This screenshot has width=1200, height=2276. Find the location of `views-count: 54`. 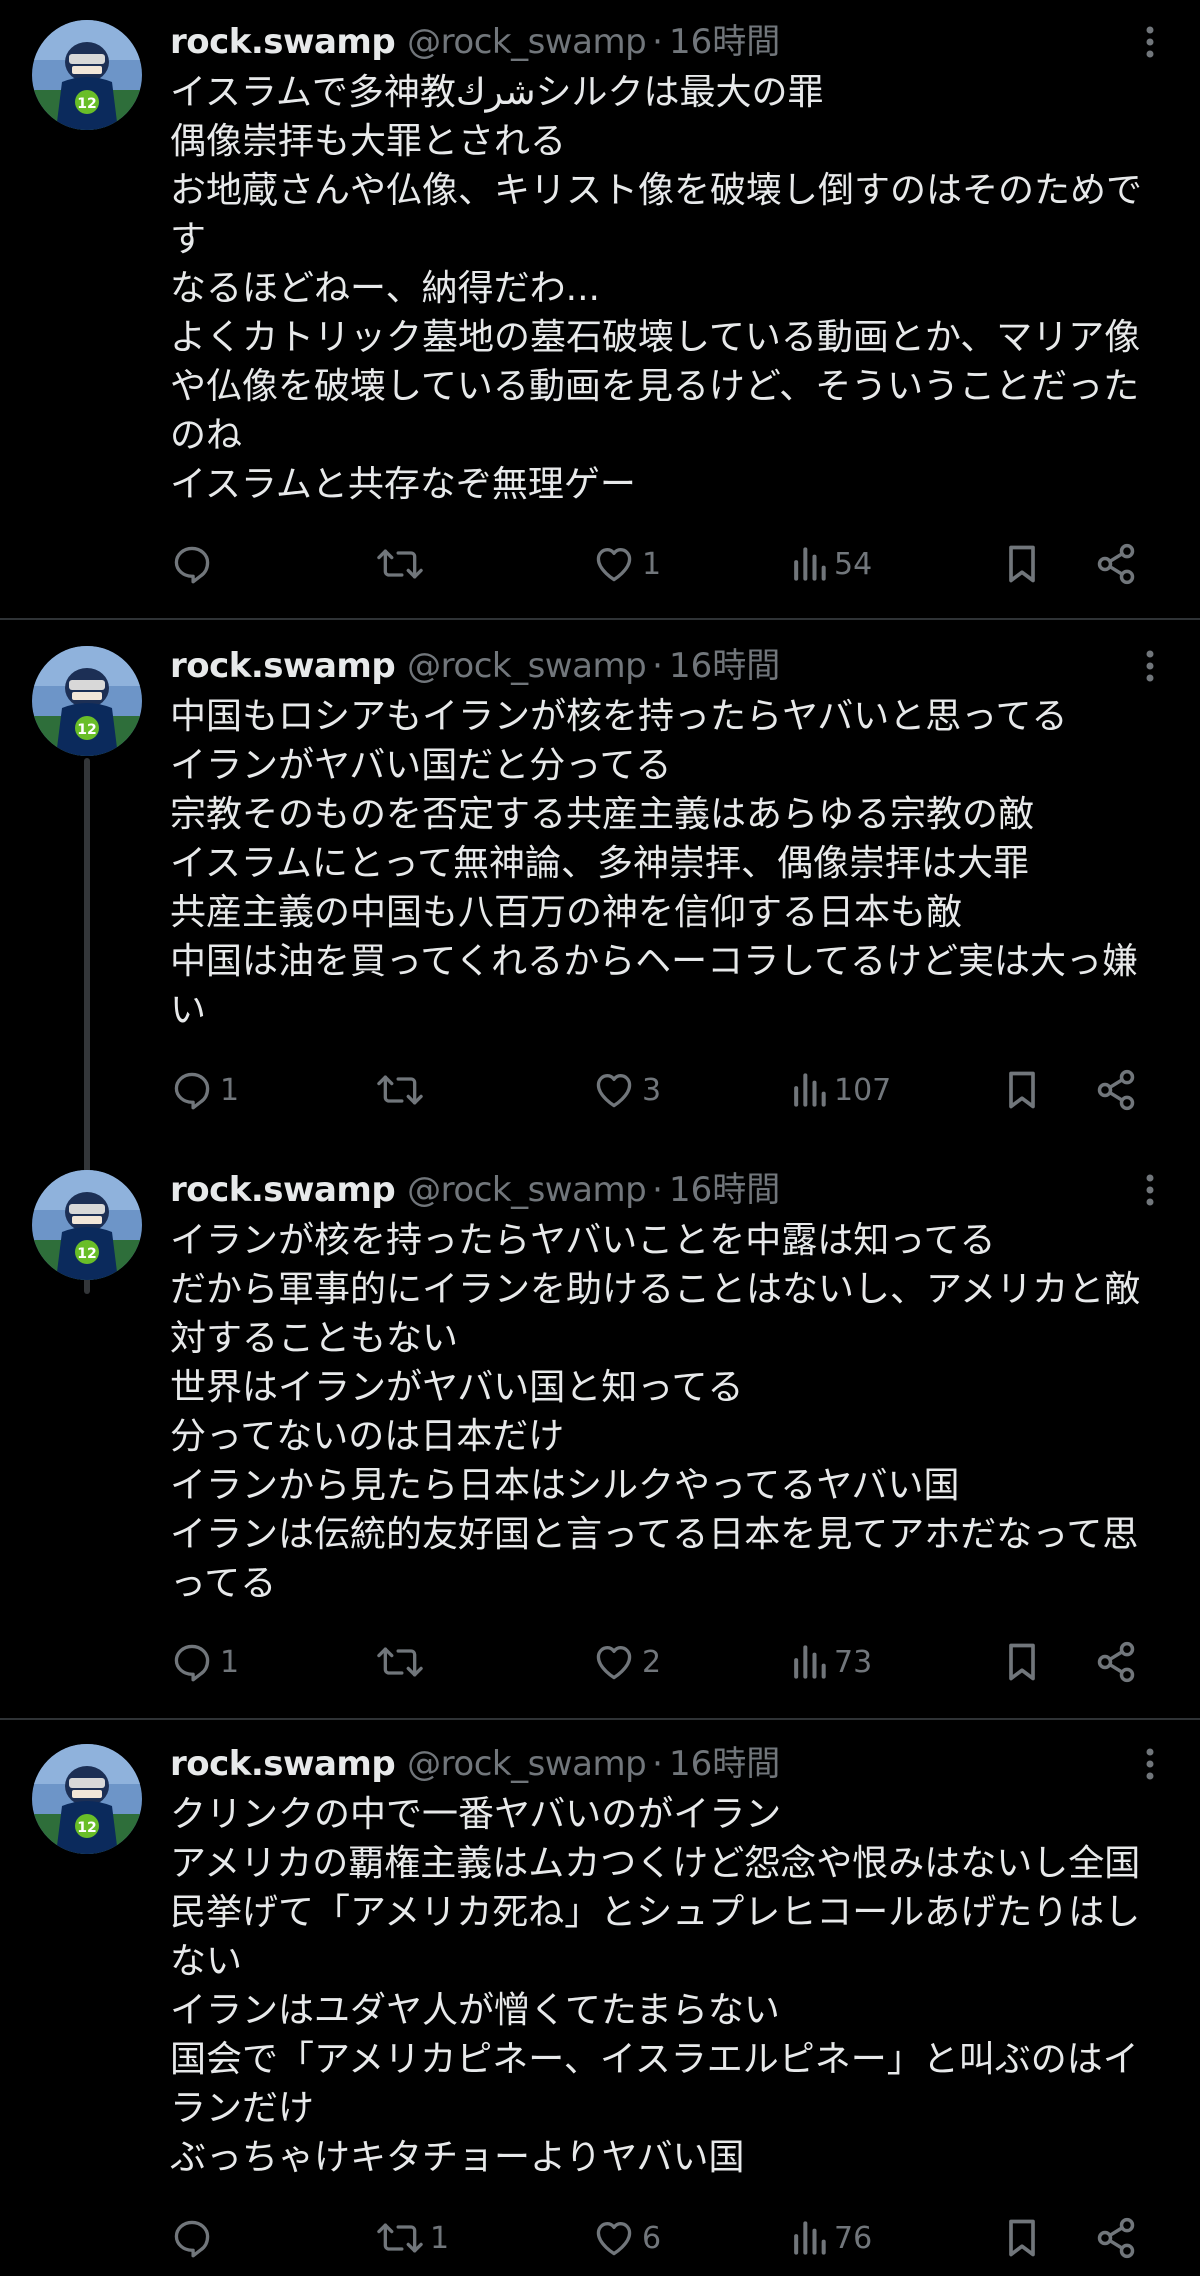

views-count: 54 is located at coordinates (853, 564).